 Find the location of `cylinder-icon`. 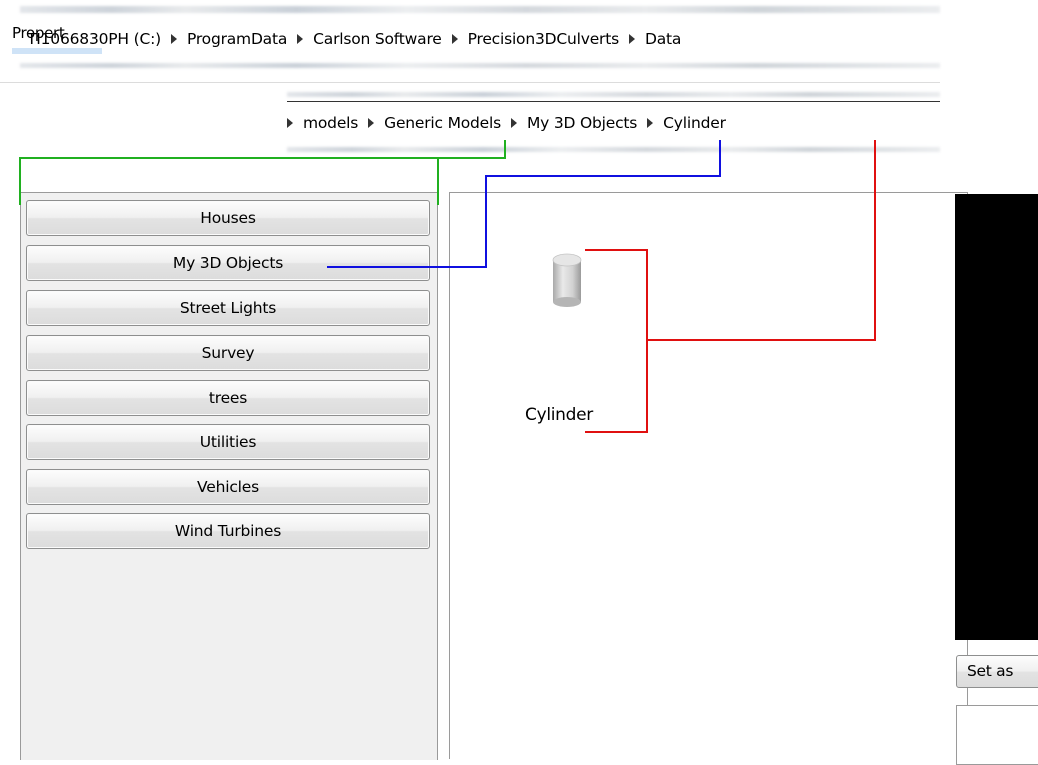

cylinder-icon is located at coordinates (567, 279).